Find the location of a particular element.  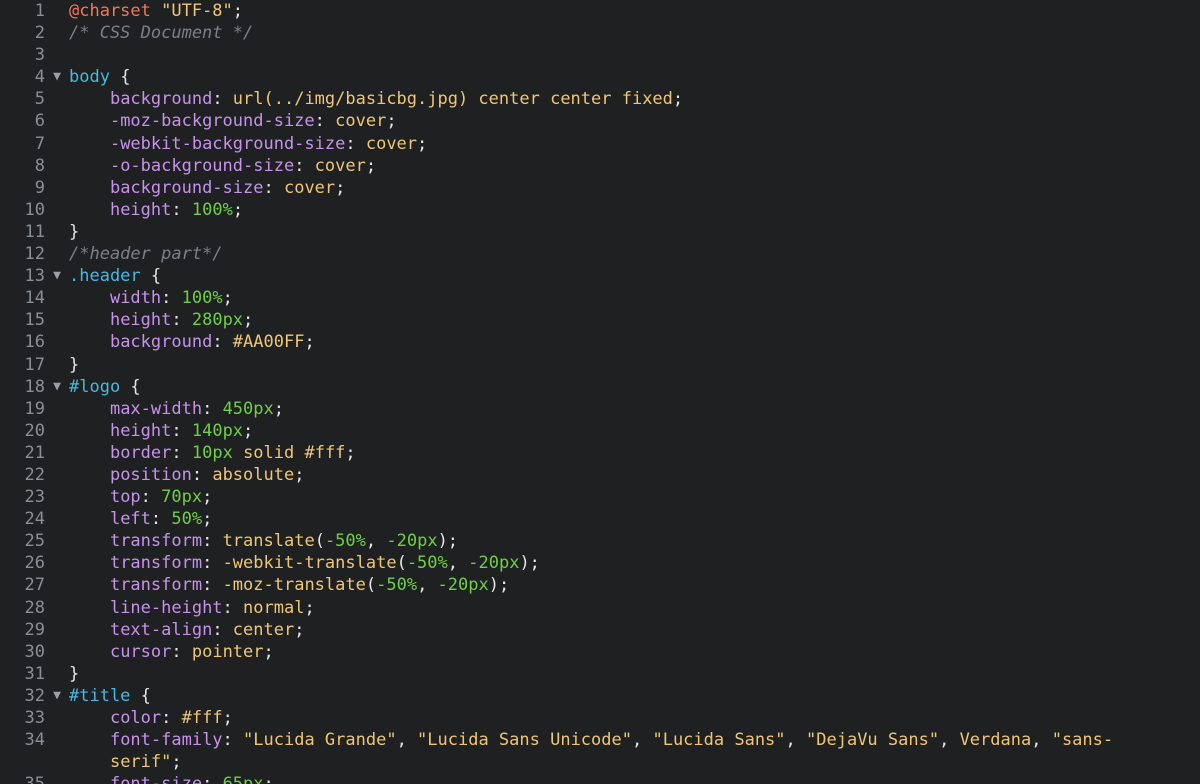

code-token: top is located at coordinates (125, 497).